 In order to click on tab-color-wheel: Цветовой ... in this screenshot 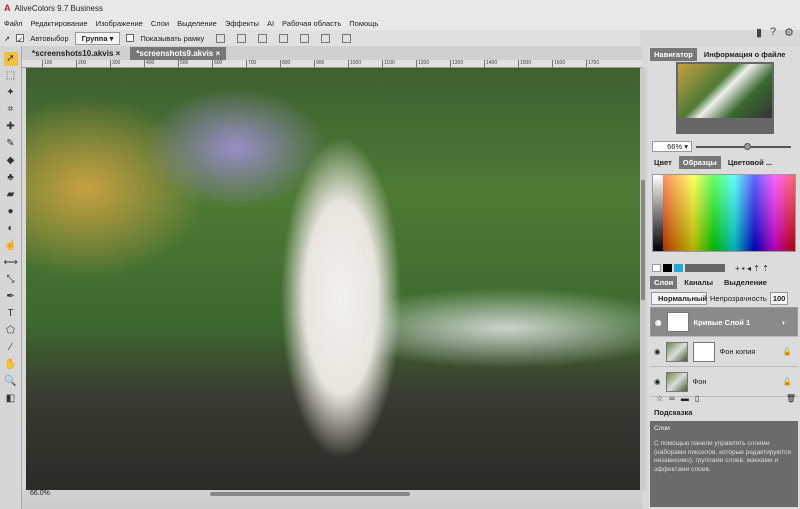, I will do `click(750, 162)`.